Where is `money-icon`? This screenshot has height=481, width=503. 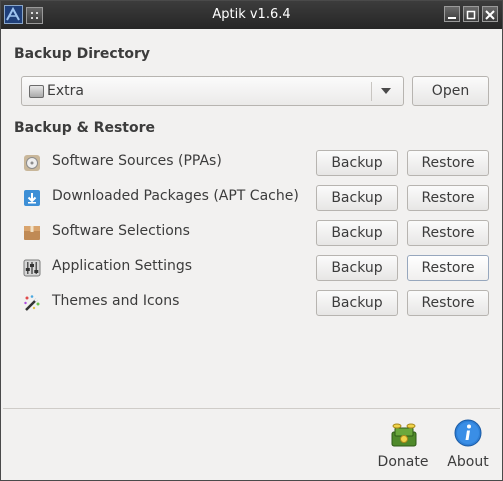 money-icon is located at coordinates (404, 435).